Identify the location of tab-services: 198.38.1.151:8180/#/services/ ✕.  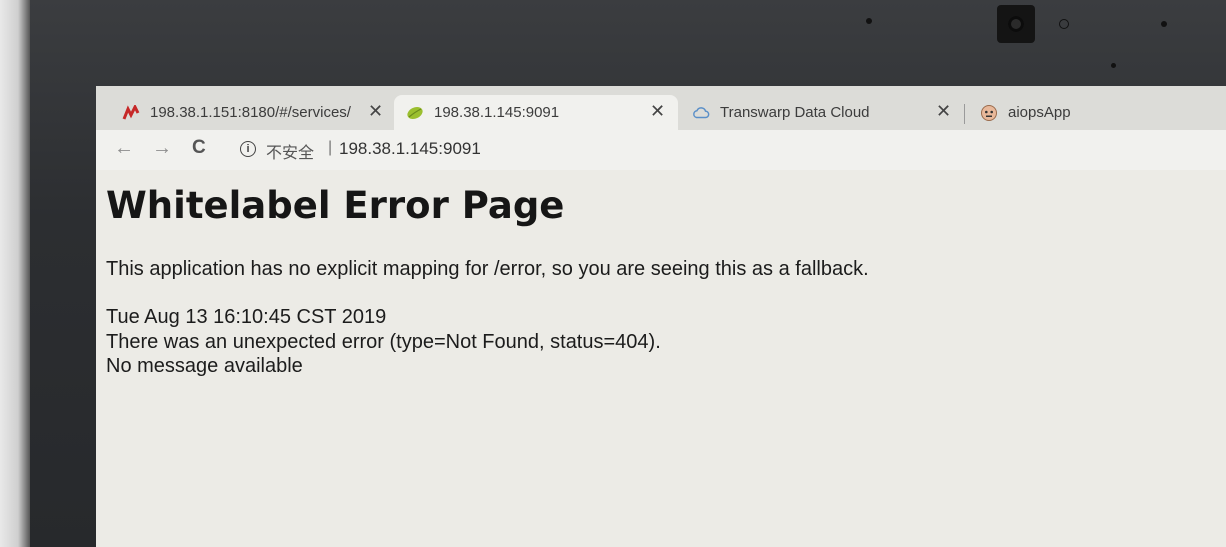
(252, 112).